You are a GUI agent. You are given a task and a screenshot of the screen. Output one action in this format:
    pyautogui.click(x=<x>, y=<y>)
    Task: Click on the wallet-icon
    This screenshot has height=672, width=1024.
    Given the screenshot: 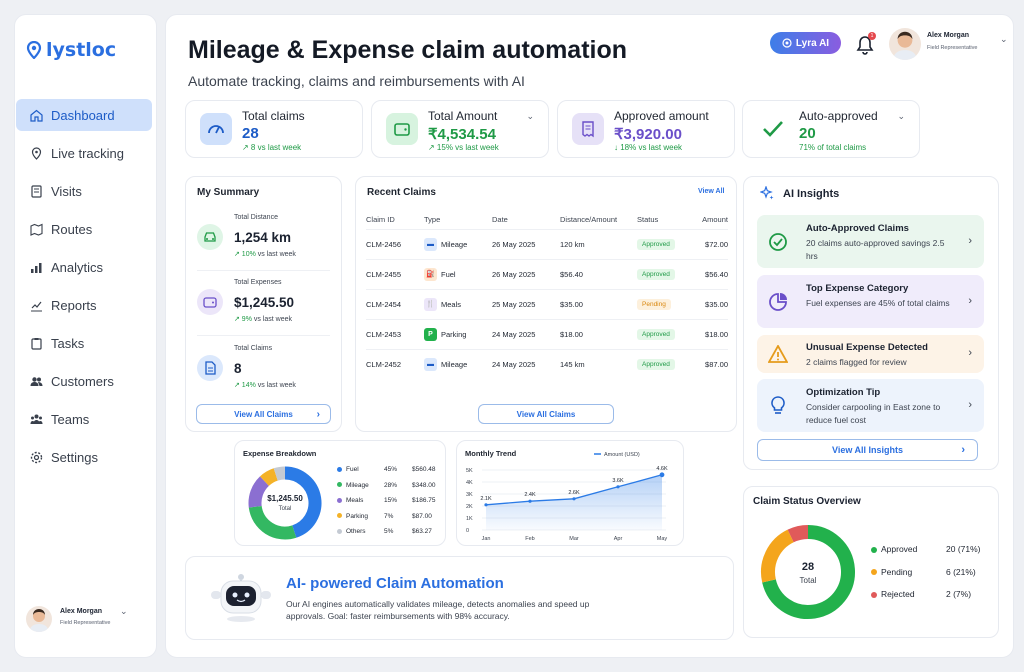 What is the action you would take?
    pyautogui.click(x=210, y=302)
    